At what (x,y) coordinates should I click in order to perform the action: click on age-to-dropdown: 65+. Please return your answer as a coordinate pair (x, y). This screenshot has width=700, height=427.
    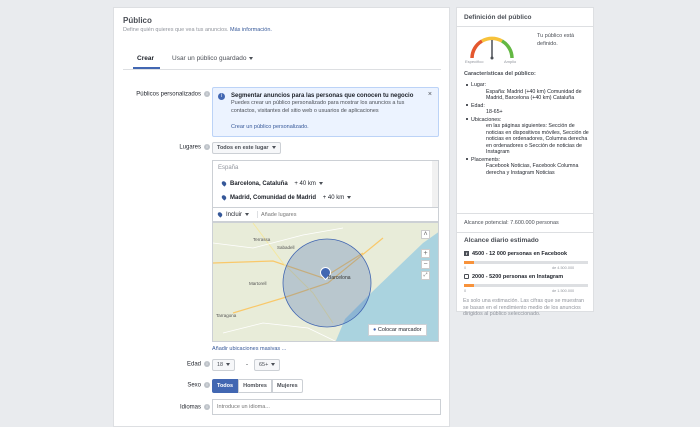
    Looking at the image, I should click on (267, 365).